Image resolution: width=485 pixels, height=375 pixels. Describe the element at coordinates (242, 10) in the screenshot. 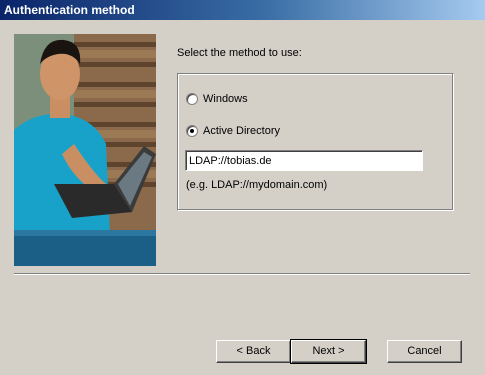

I see `dialog-titlebar: Authentication method` at that location.